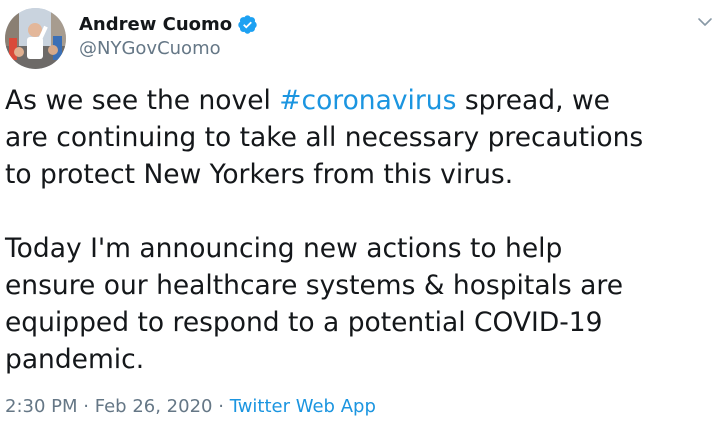 This screenshot has height=424, width=719. I want to click on avatar-photo, so click(35, 38).